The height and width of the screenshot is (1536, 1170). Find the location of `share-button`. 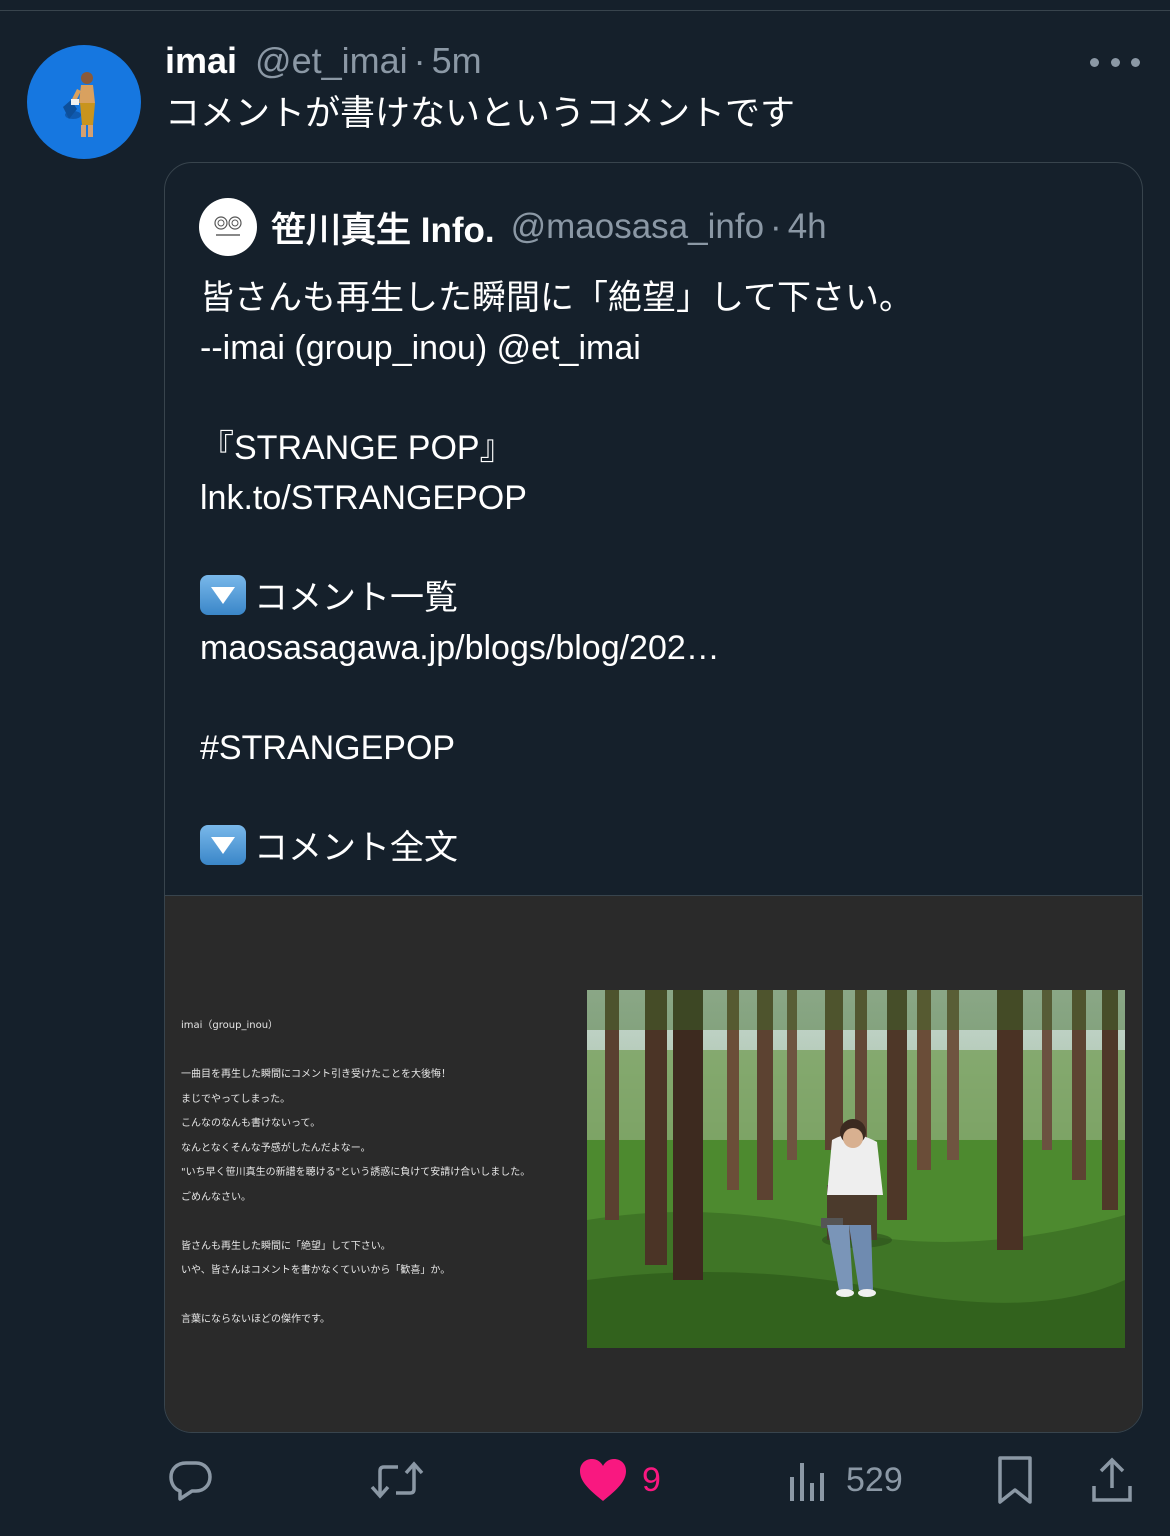

share-button is located at coordinates (1112, 1480).